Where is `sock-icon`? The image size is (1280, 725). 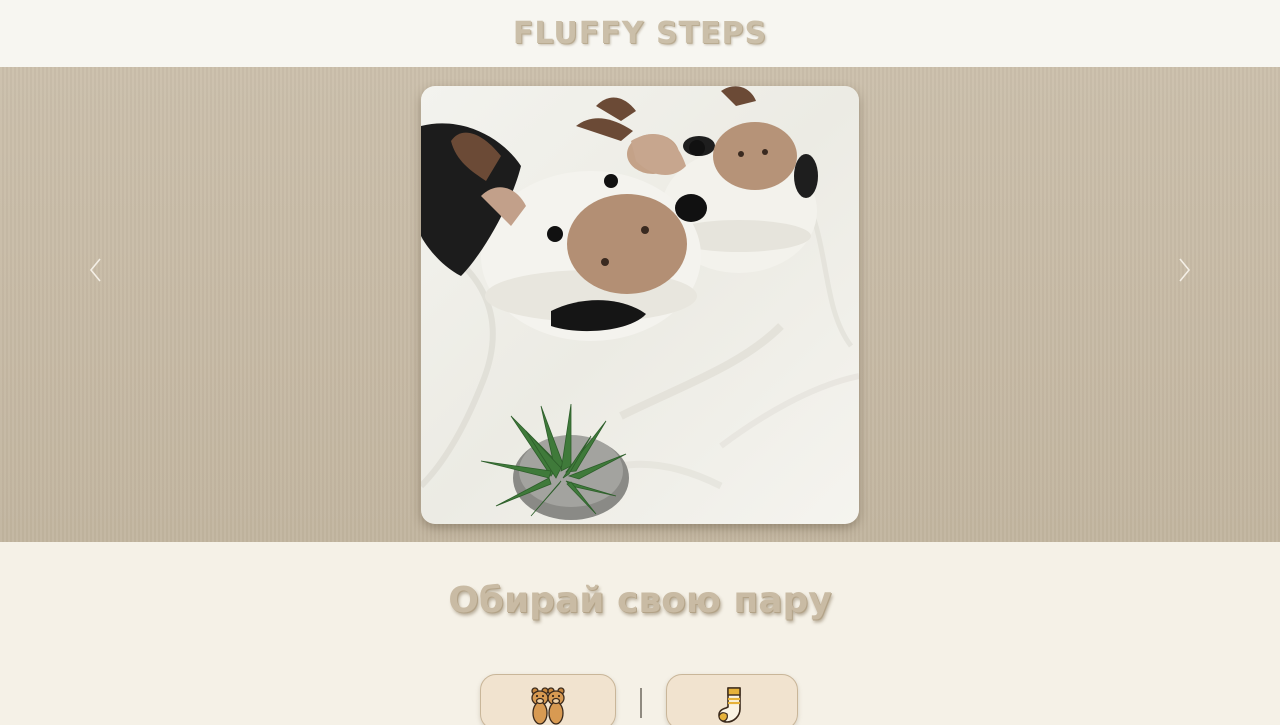 sock-icon is located at coordinates (729, 705).